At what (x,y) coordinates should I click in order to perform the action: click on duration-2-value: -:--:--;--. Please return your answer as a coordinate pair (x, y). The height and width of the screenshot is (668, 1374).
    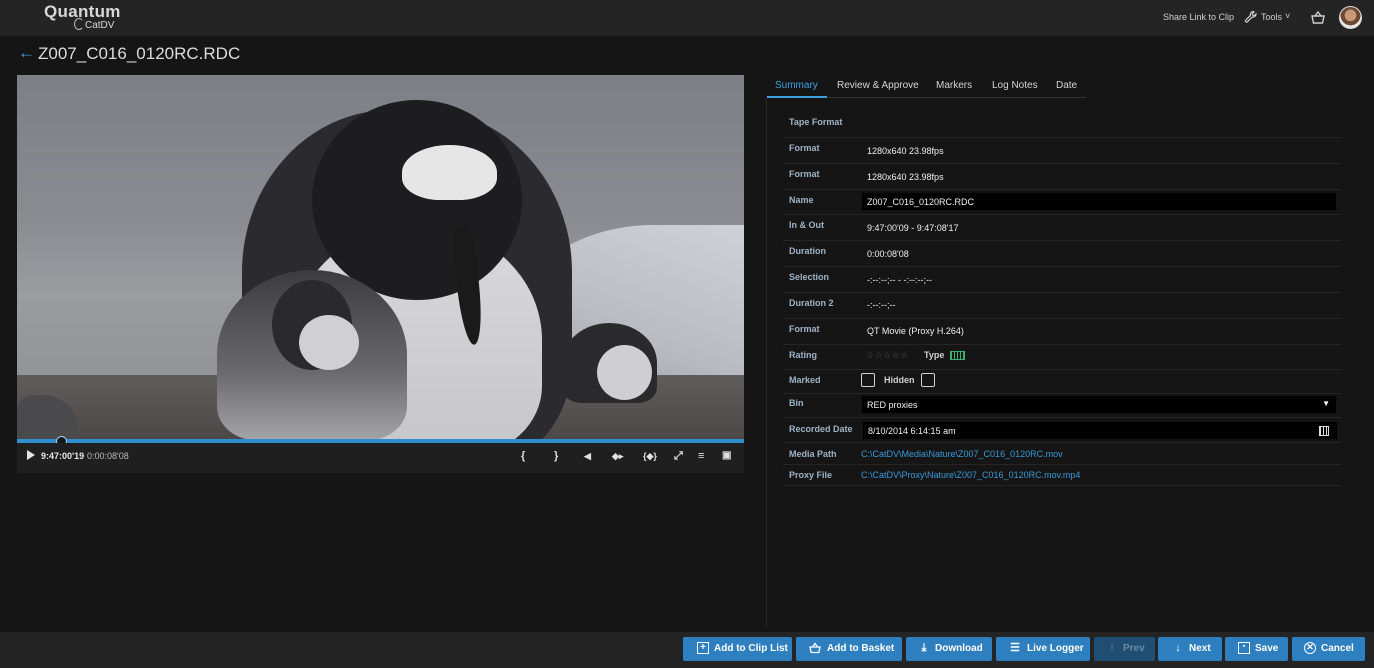
    Looking at the image, I should click on (881, 305).